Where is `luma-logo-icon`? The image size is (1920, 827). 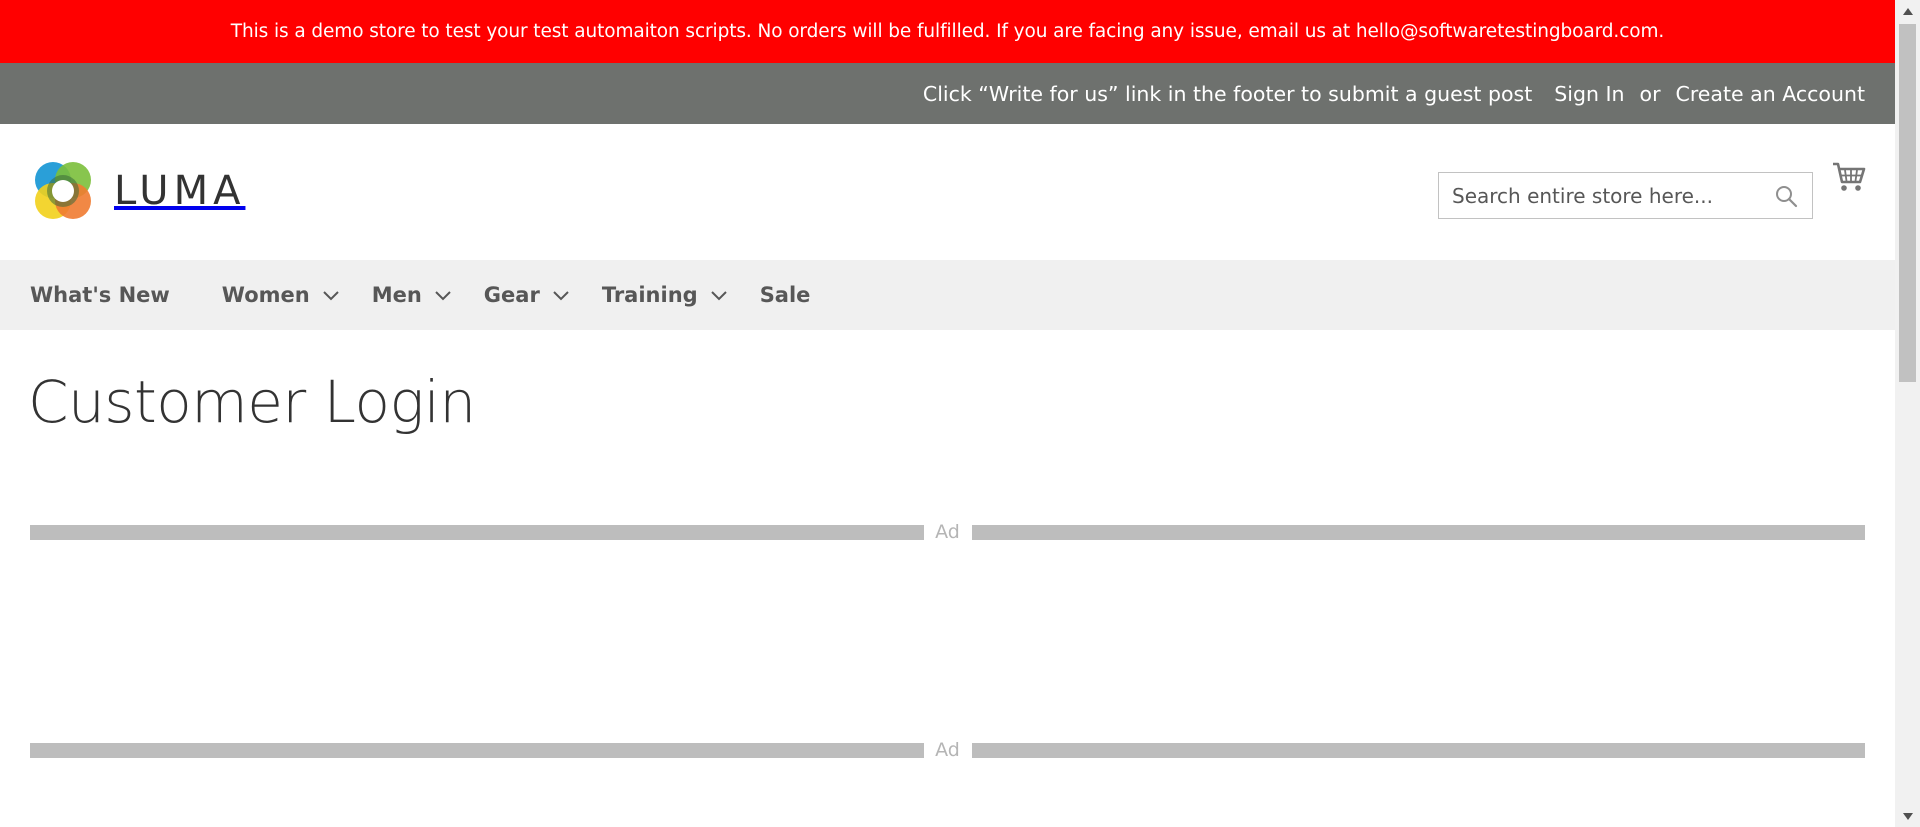 luma-logo-icon is located at coordinates (63, 190).